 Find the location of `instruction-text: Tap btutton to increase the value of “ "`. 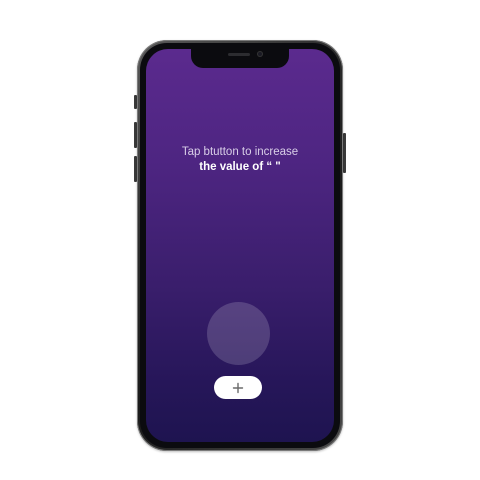

instruction-text: Tap btutton to increase the value of “ " is located at coordinates (240, 160).